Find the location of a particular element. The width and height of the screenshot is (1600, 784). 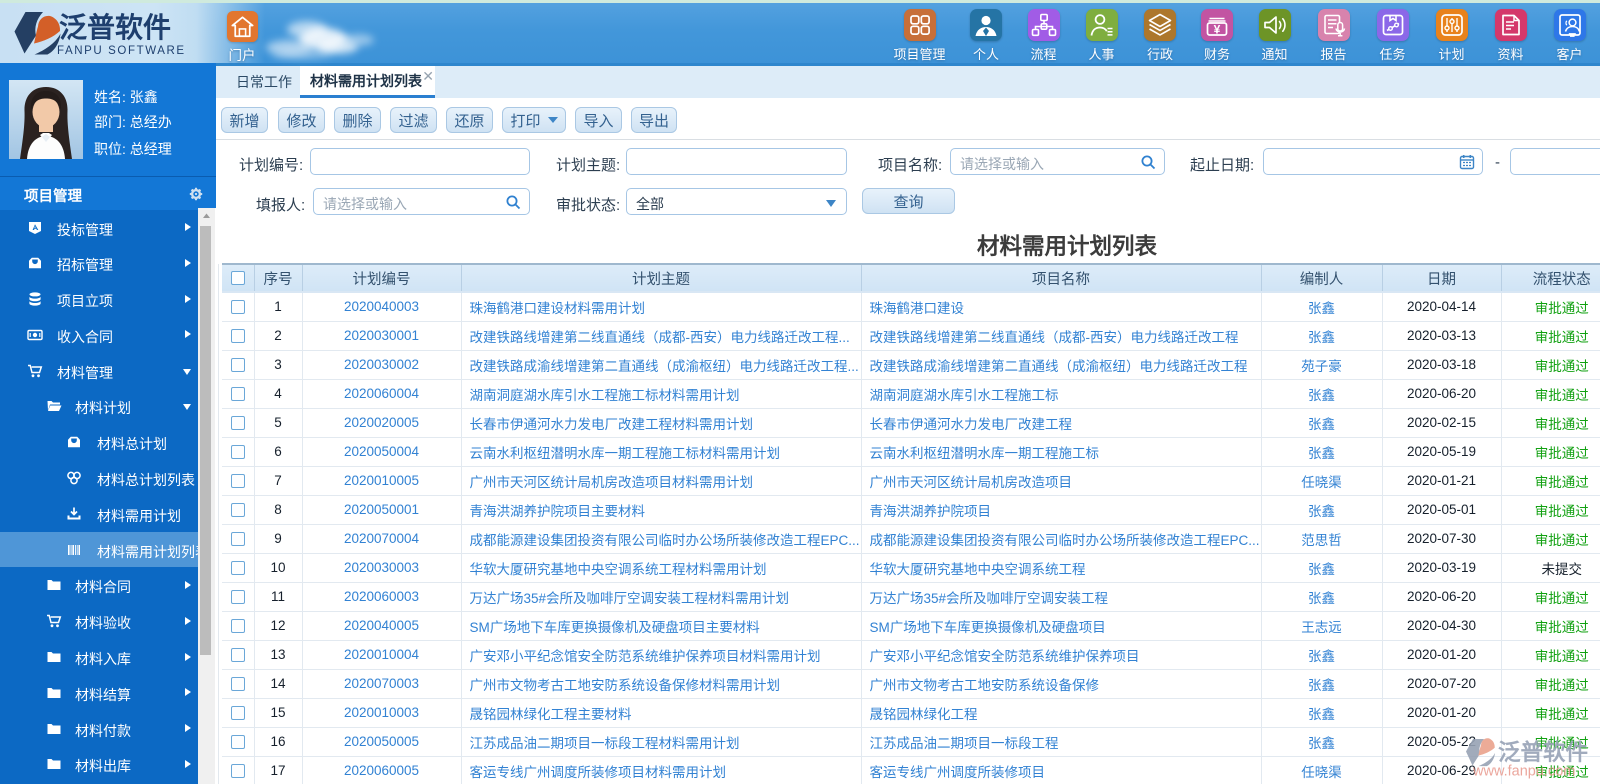

svg-text: FANPU SOFTWARE is located at coordinates (121, 51).